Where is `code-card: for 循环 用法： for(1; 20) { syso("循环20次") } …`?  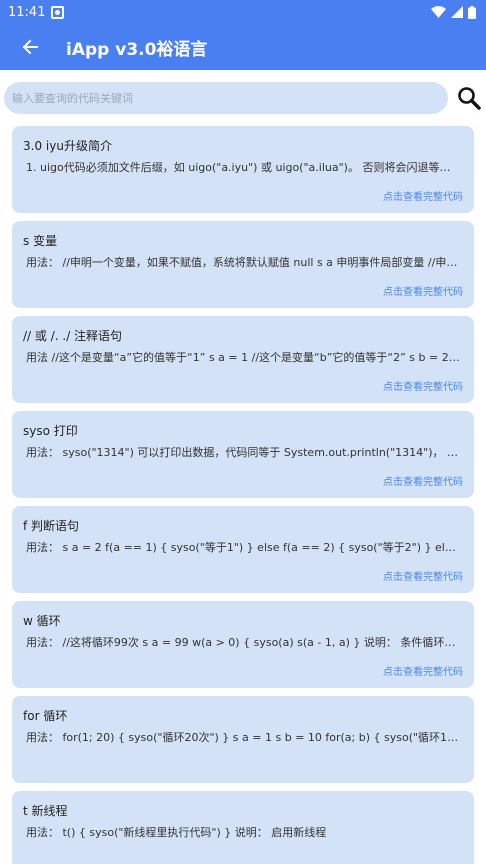 code-card: for 循环 用法： for(1; 20) { syso("循环20次") } … is located at coordinates (243, 739).